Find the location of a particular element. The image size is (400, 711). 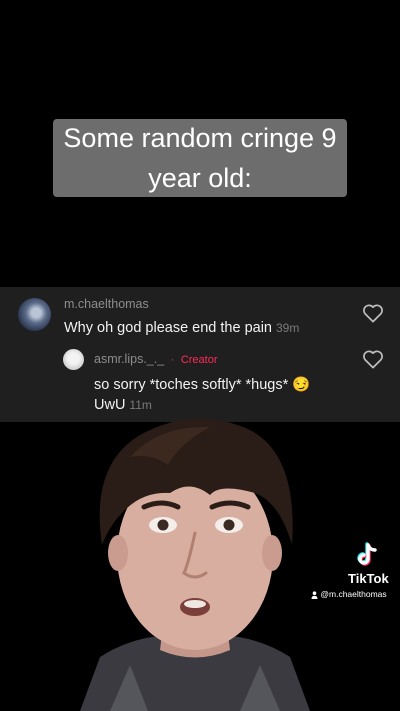

caption-line-1: Some random cringe 9 is located at coordinates (200, 138).